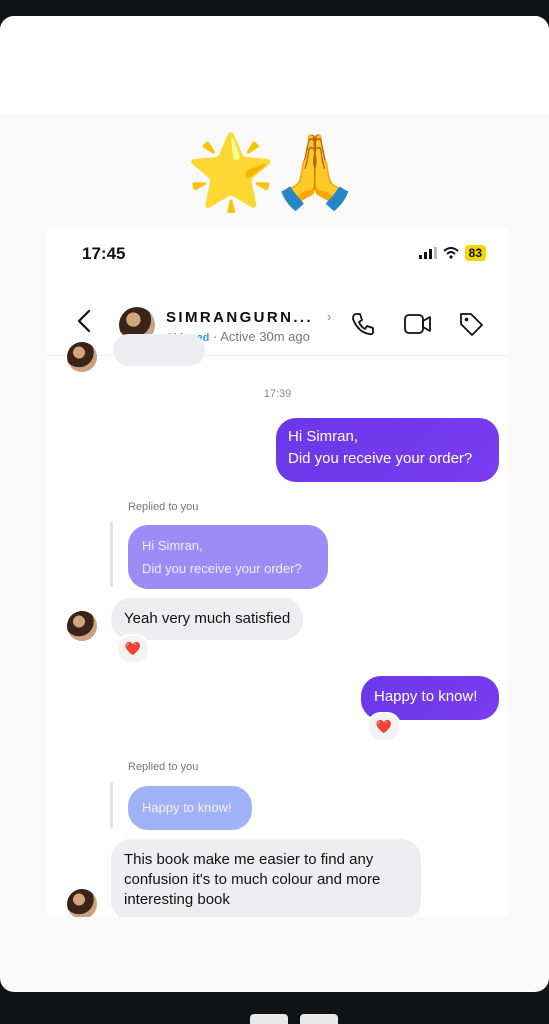  Describe the element at coordinates (323, 436) in the screenshot. I see `message-text-line: Hi Simran,` at that location.